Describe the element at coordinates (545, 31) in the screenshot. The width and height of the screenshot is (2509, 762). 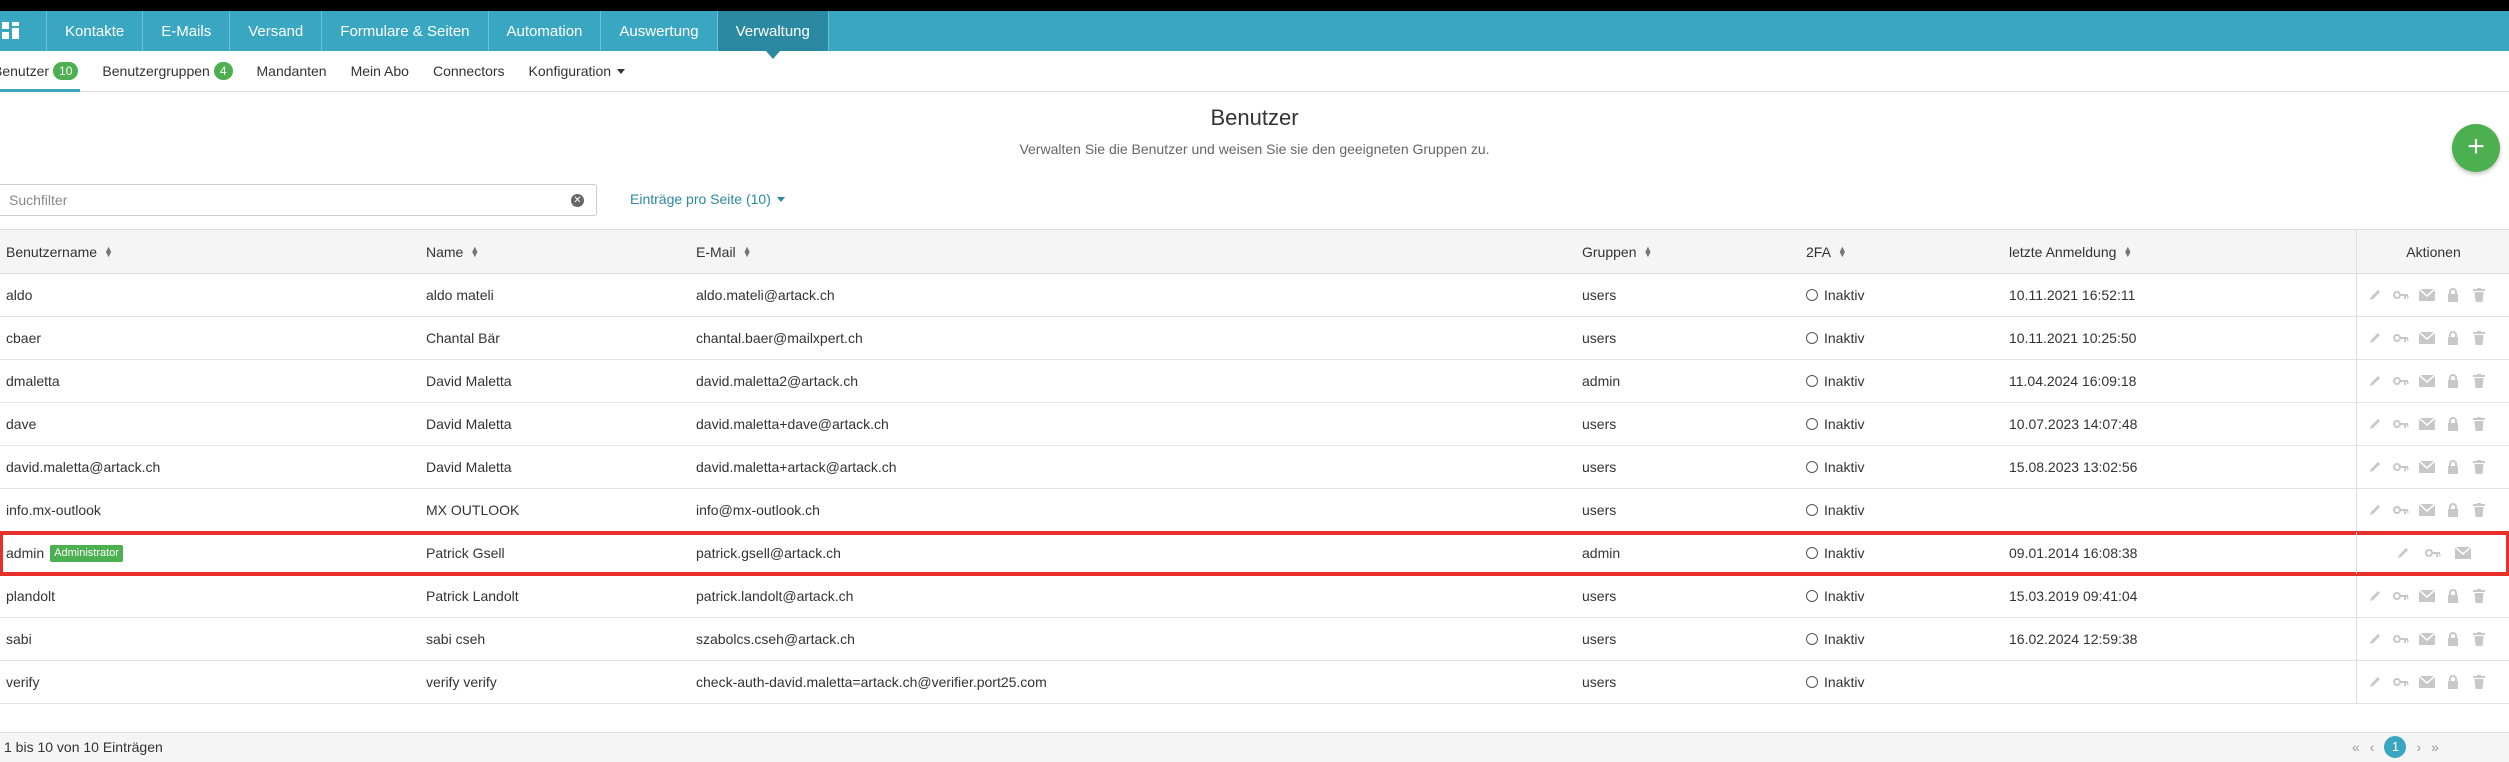
I see `nav-automation: Automation` at that location.